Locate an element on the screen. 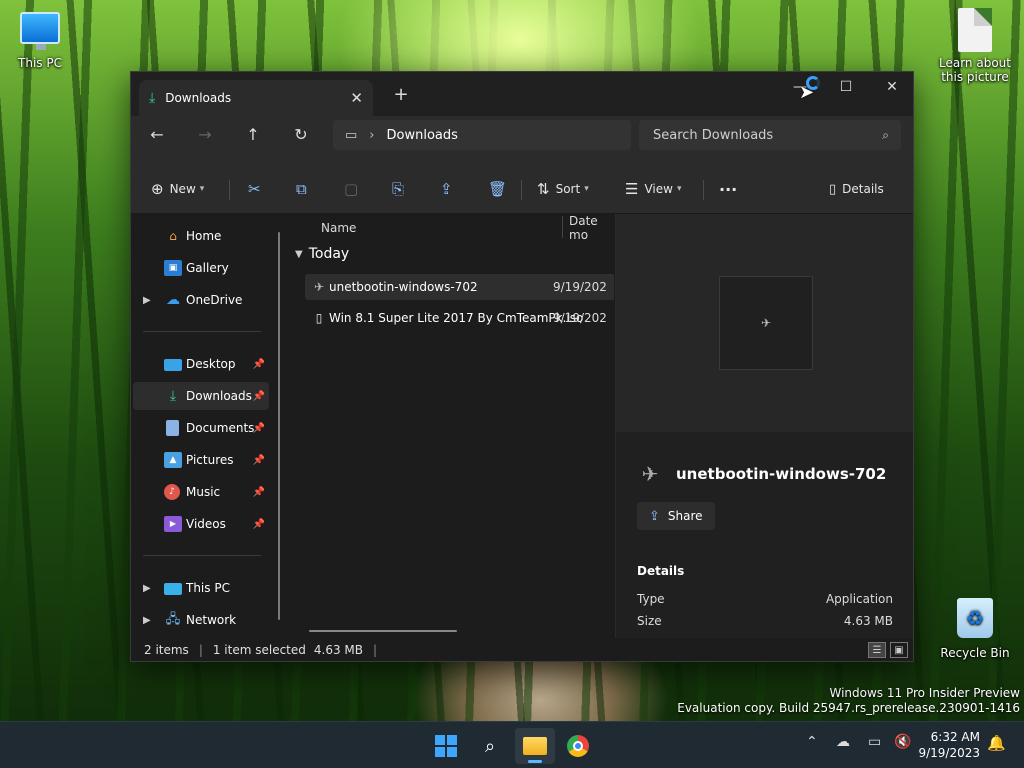 The height and width of the screenshot is (768, 1024). column-header-name: Name is located at coordinates (338, 228).